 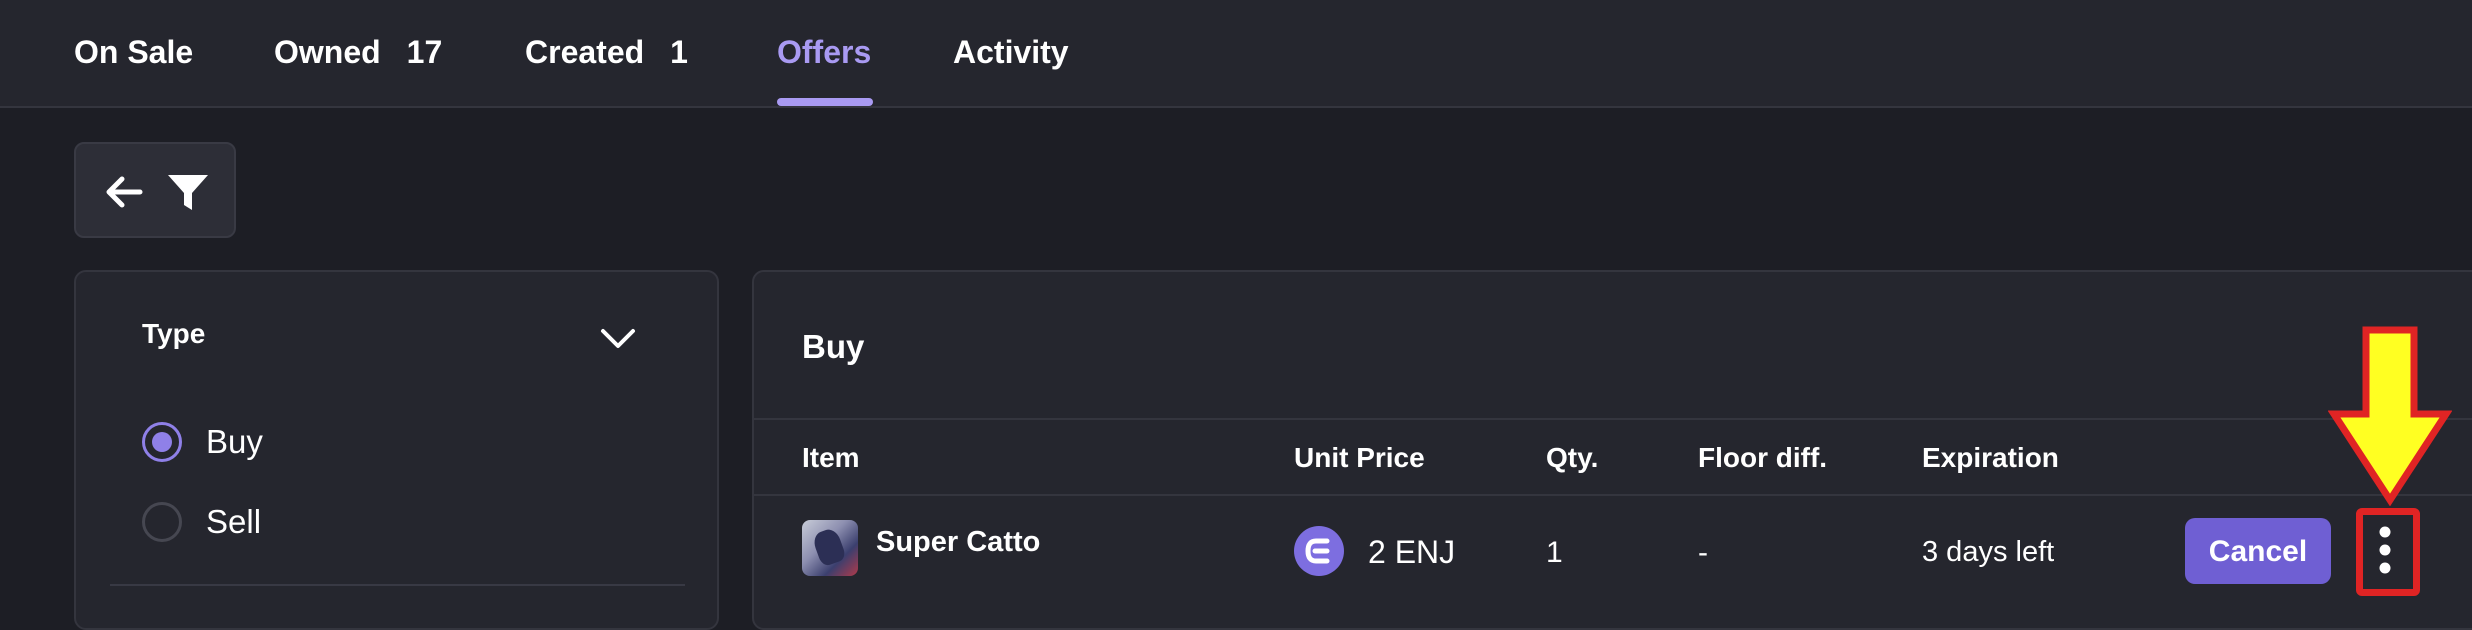 What do you see at coordinates (1988, 552) in the screenshot?
I see `expiration: 3 days left` at bounding box center [1988, 552].